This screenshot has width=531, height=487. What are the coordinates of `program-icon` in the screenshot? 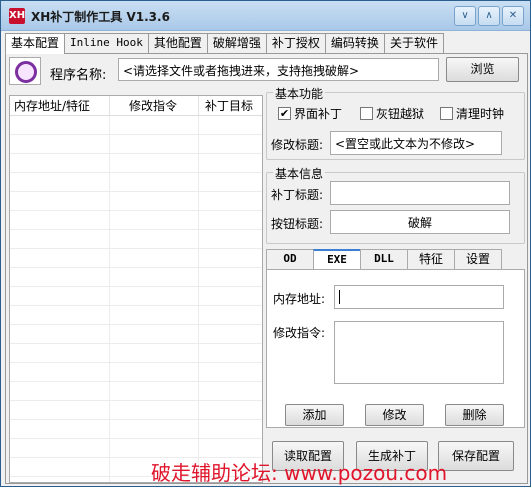 It's located at (25, 71).